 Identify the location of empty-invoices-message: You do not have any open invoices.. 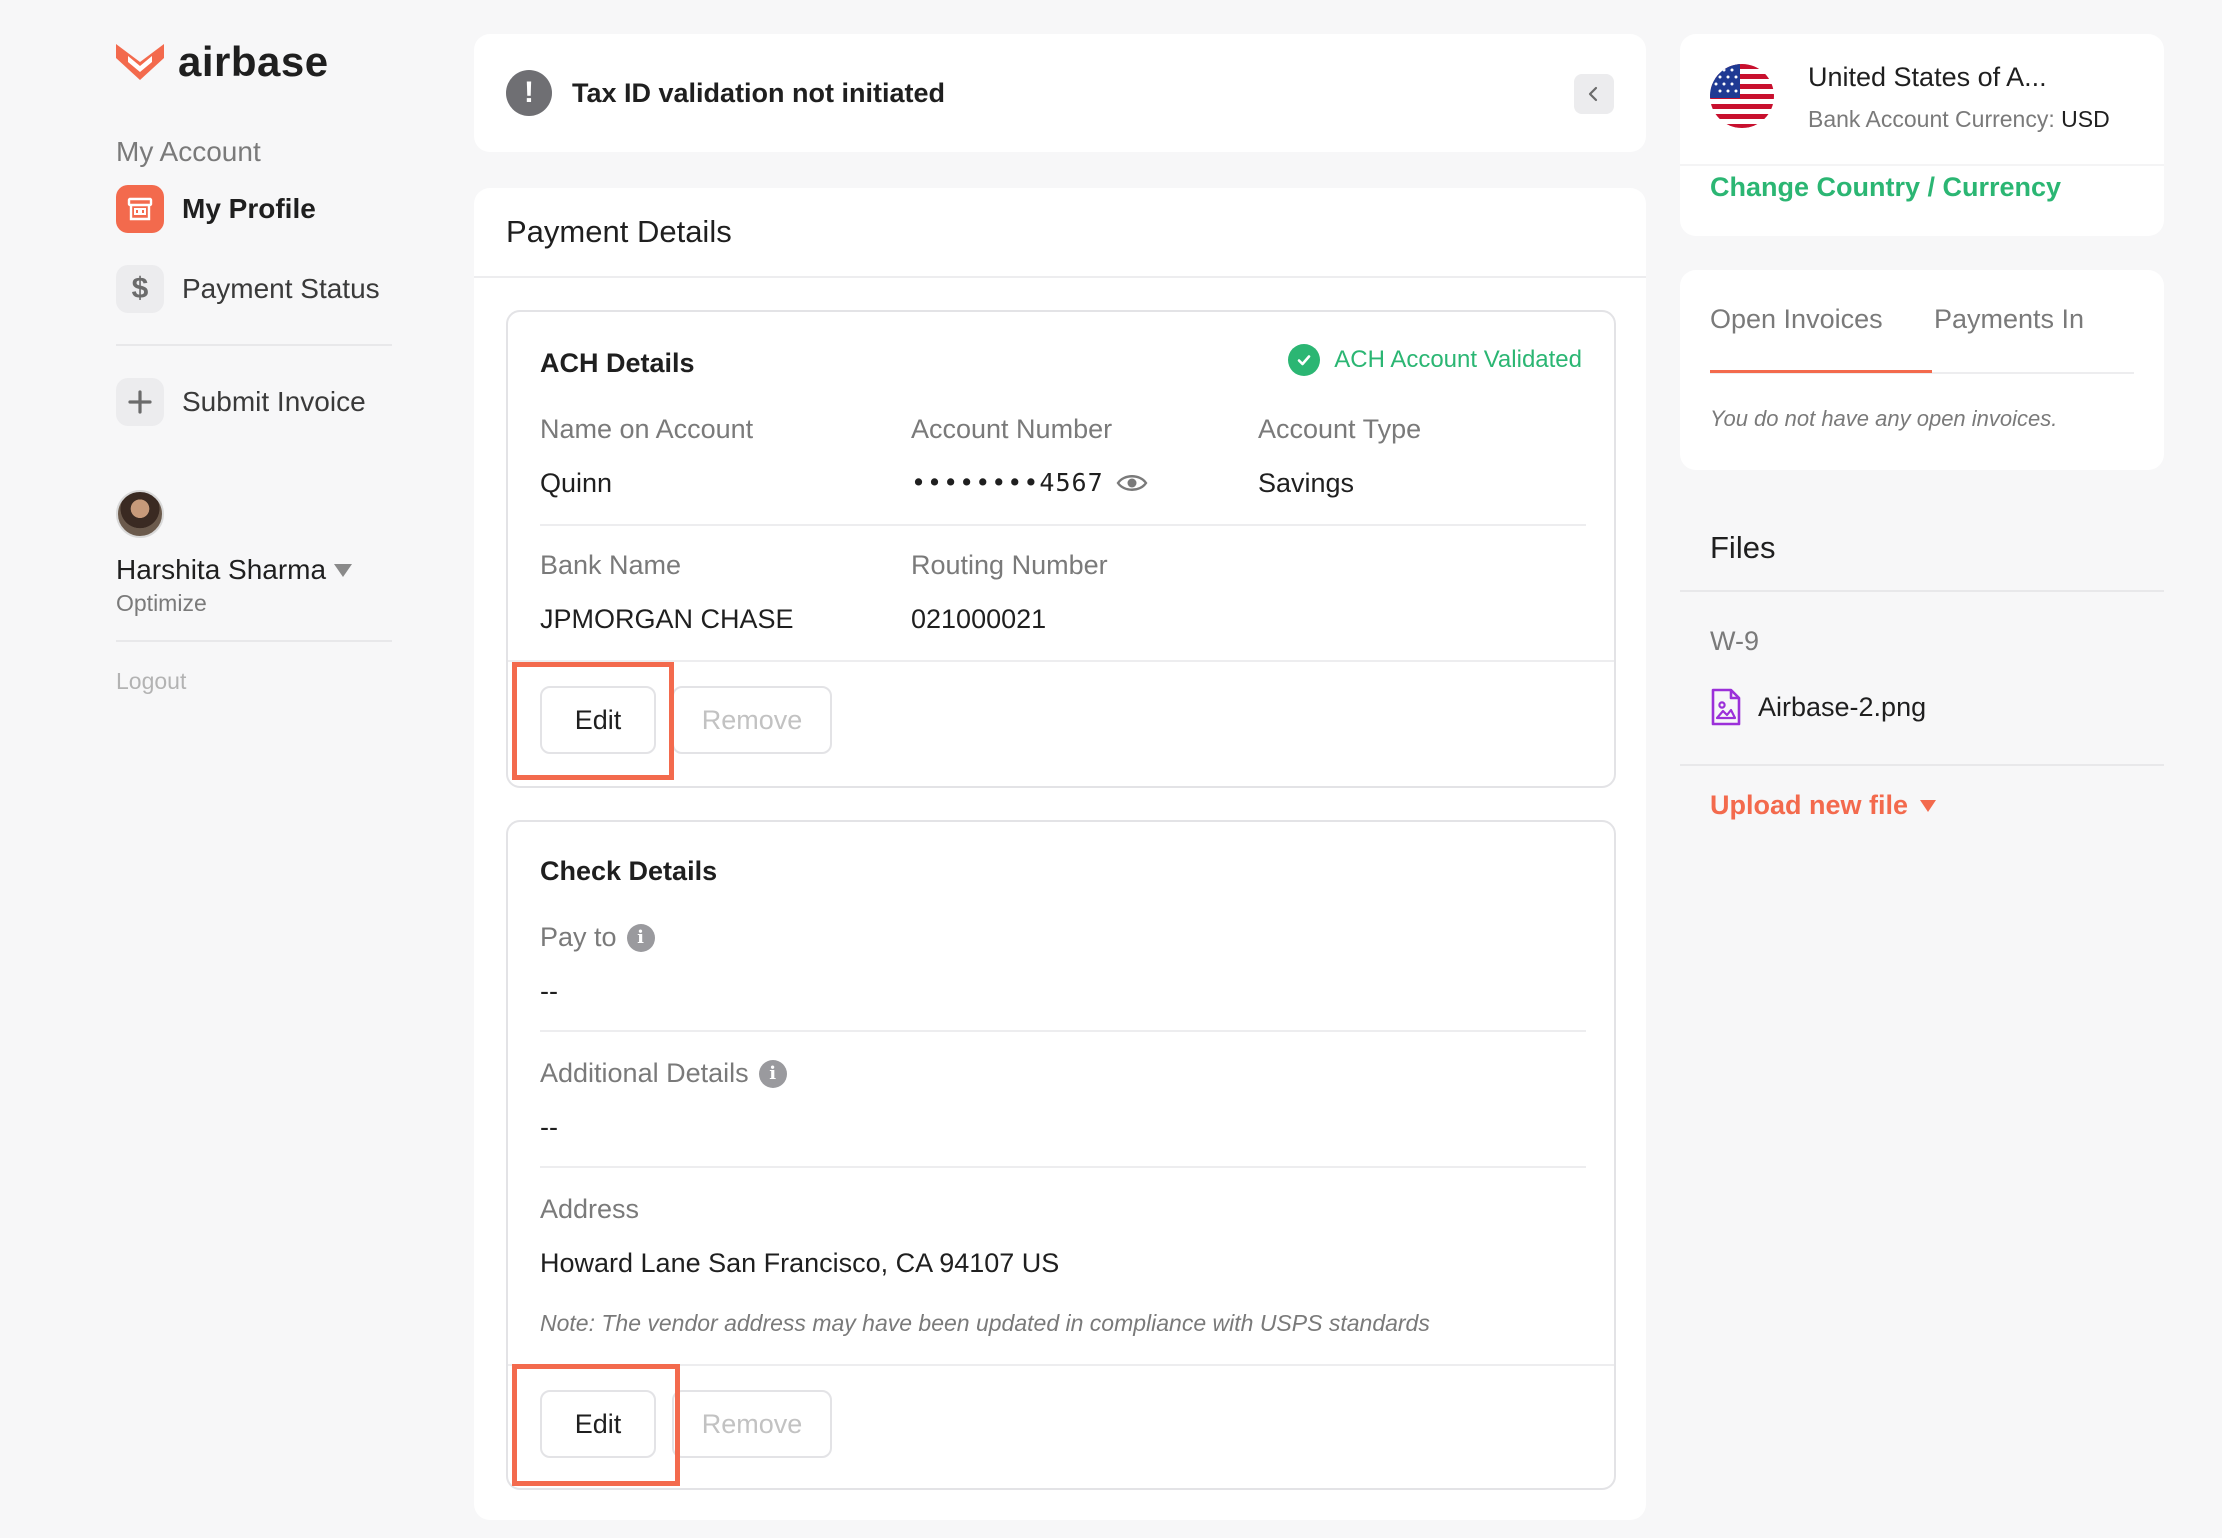
(1884, 418).